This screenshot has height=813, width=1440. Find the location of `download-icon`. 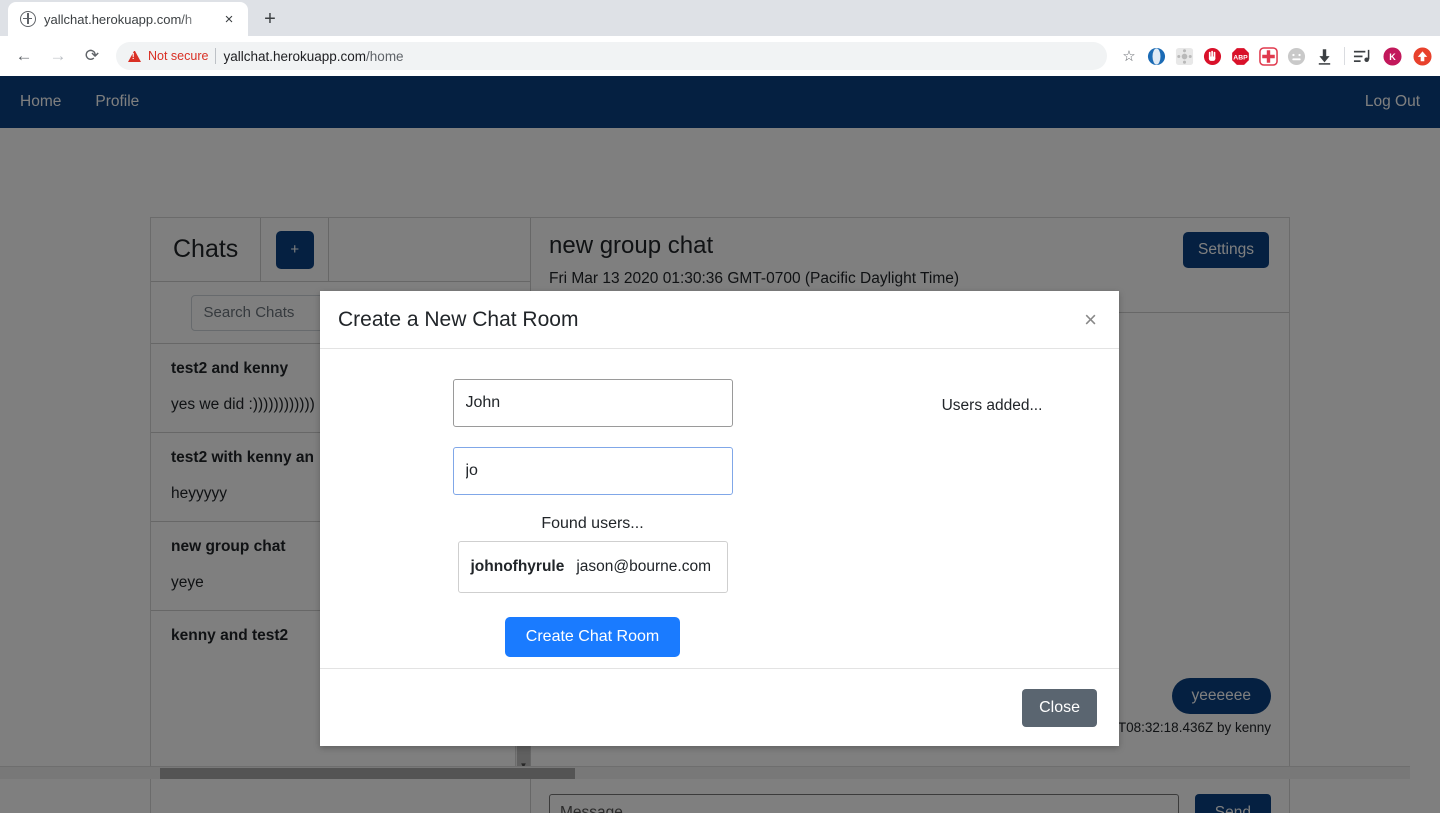

download-icon is located at coordinates (1324, 56).